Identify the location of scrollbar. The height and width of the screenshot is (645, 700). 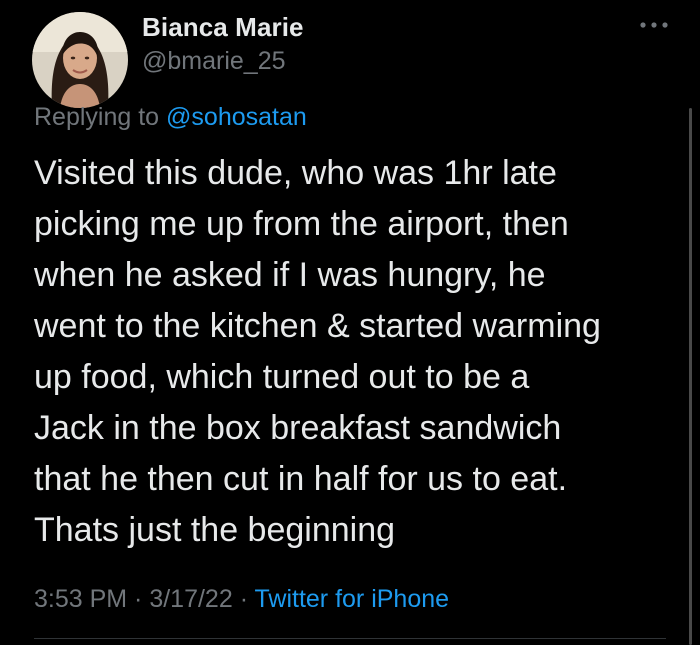
(690, 376).